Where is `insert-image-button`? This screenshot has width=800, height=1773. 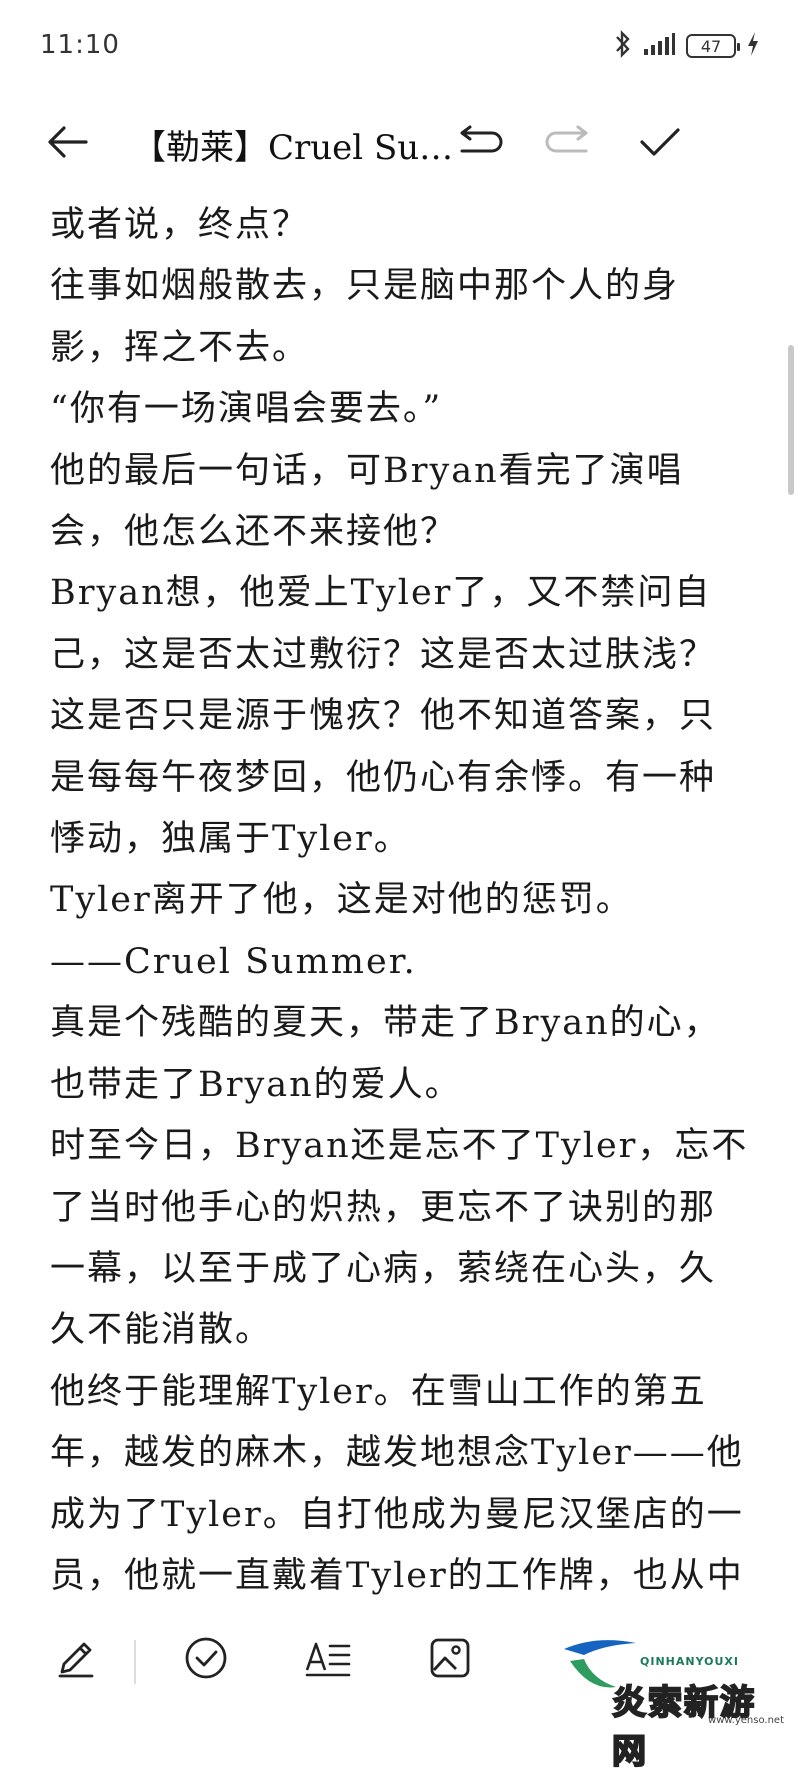 insert-image-button is located at coordinates (450, 1660).